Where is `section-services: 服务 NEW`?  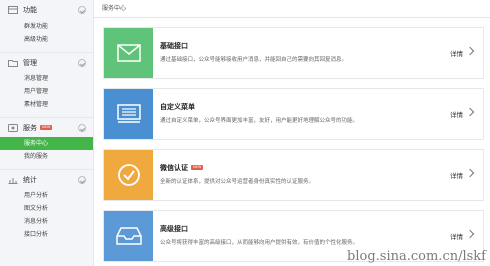
section-services: 服务 NEW is located at coordinates (46, 127).